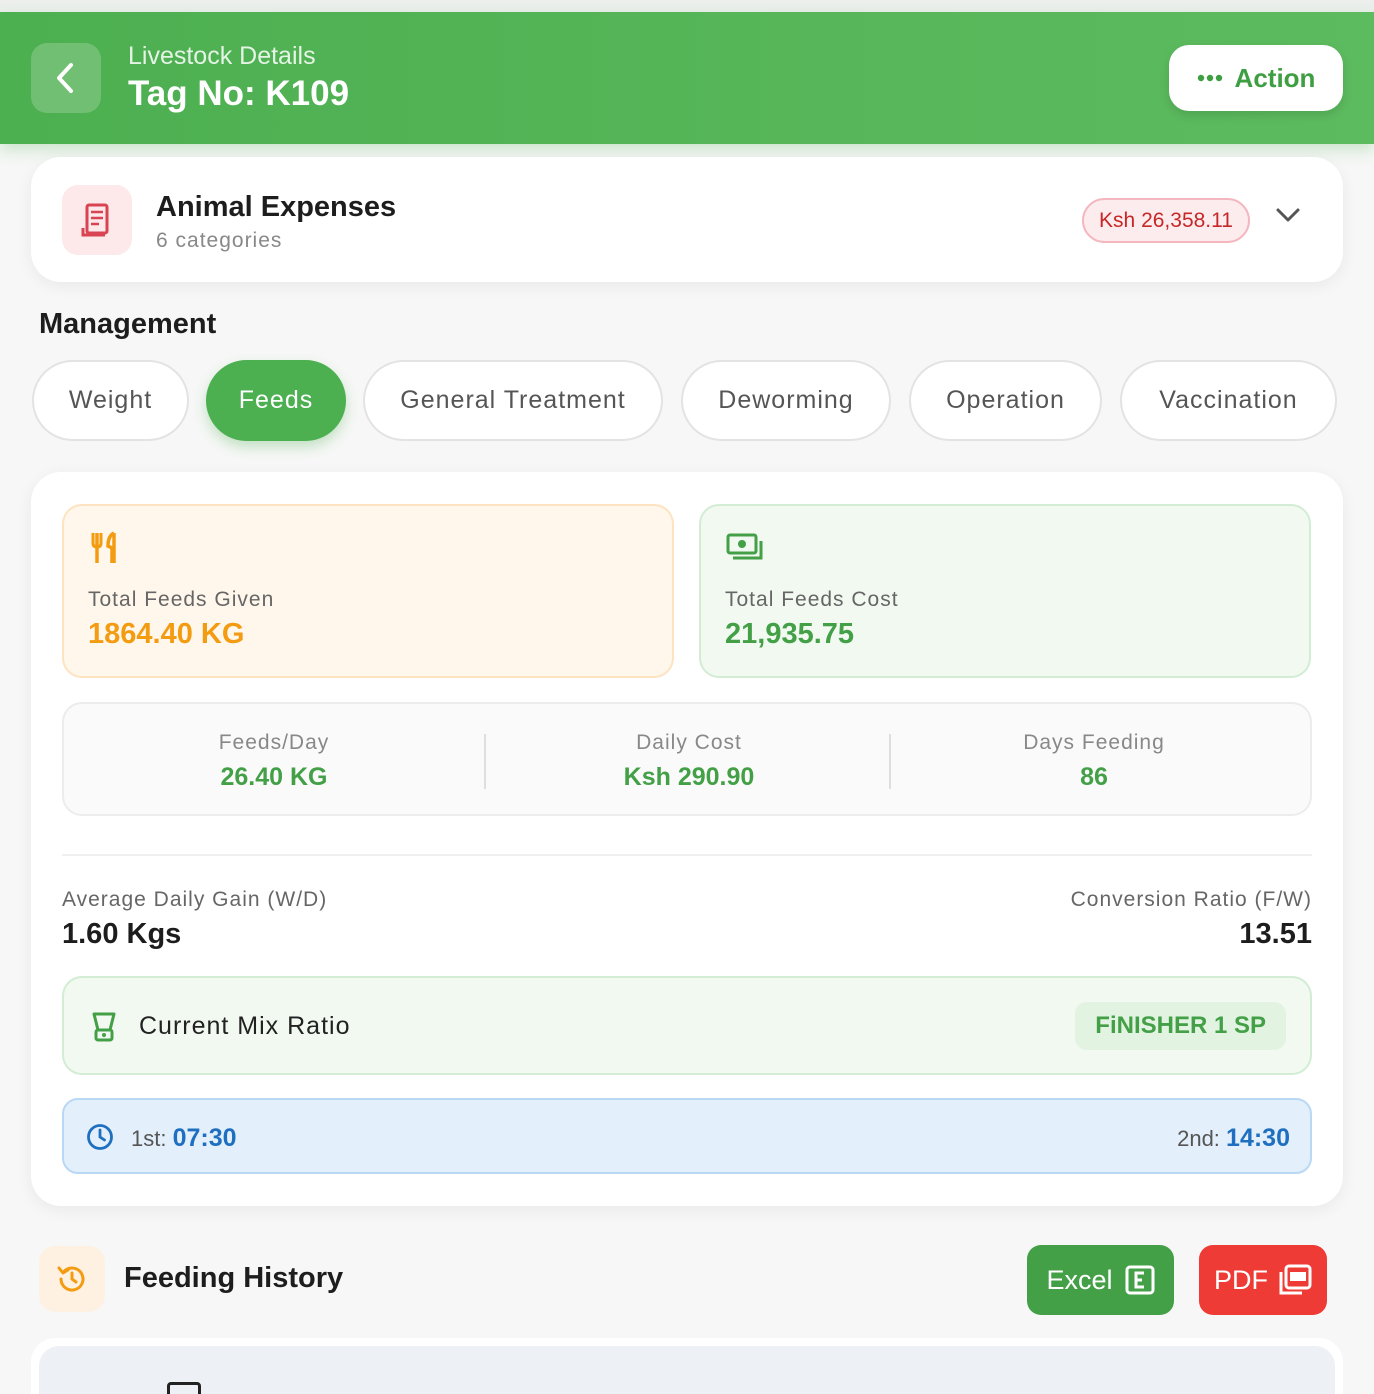  What do you see at coordinates (1228, 400) in the screenshot?
I see `tab-vaccination: Vaccination` at bounding box center [1228, 400].